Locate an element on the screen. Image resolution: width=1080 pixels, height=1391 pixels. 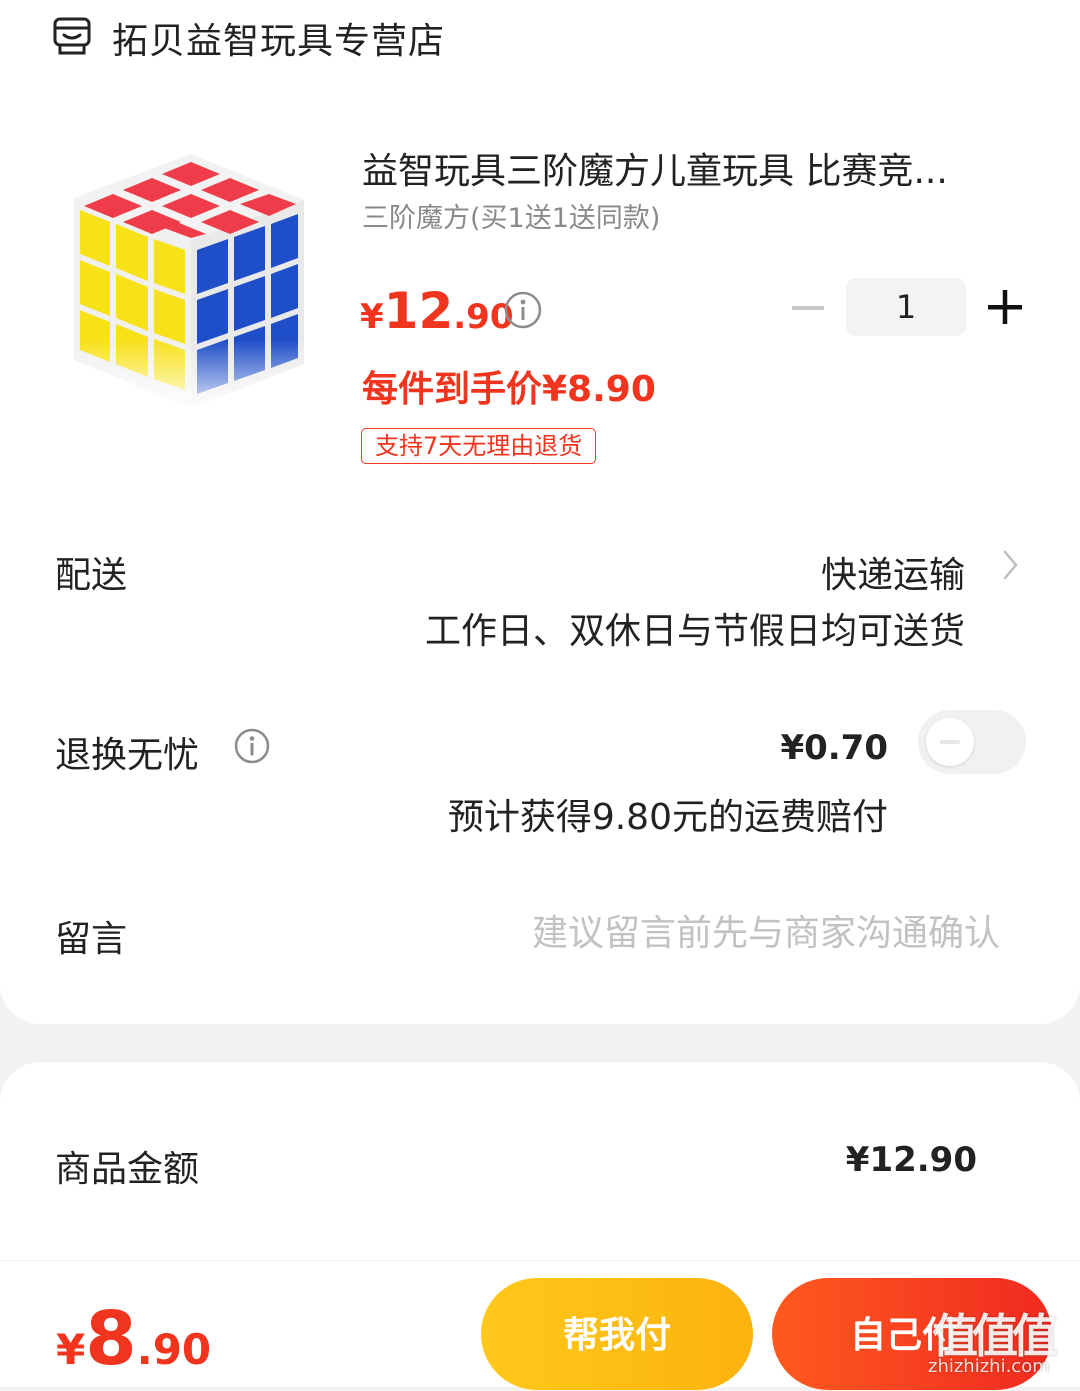
quantity-field: 1 is located at coordinates (906, 307).